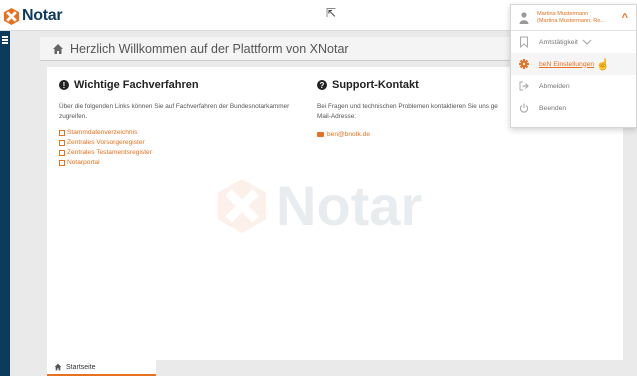  I want to click on link-label: Stammdatenverzeichnis, so click(102, 132).